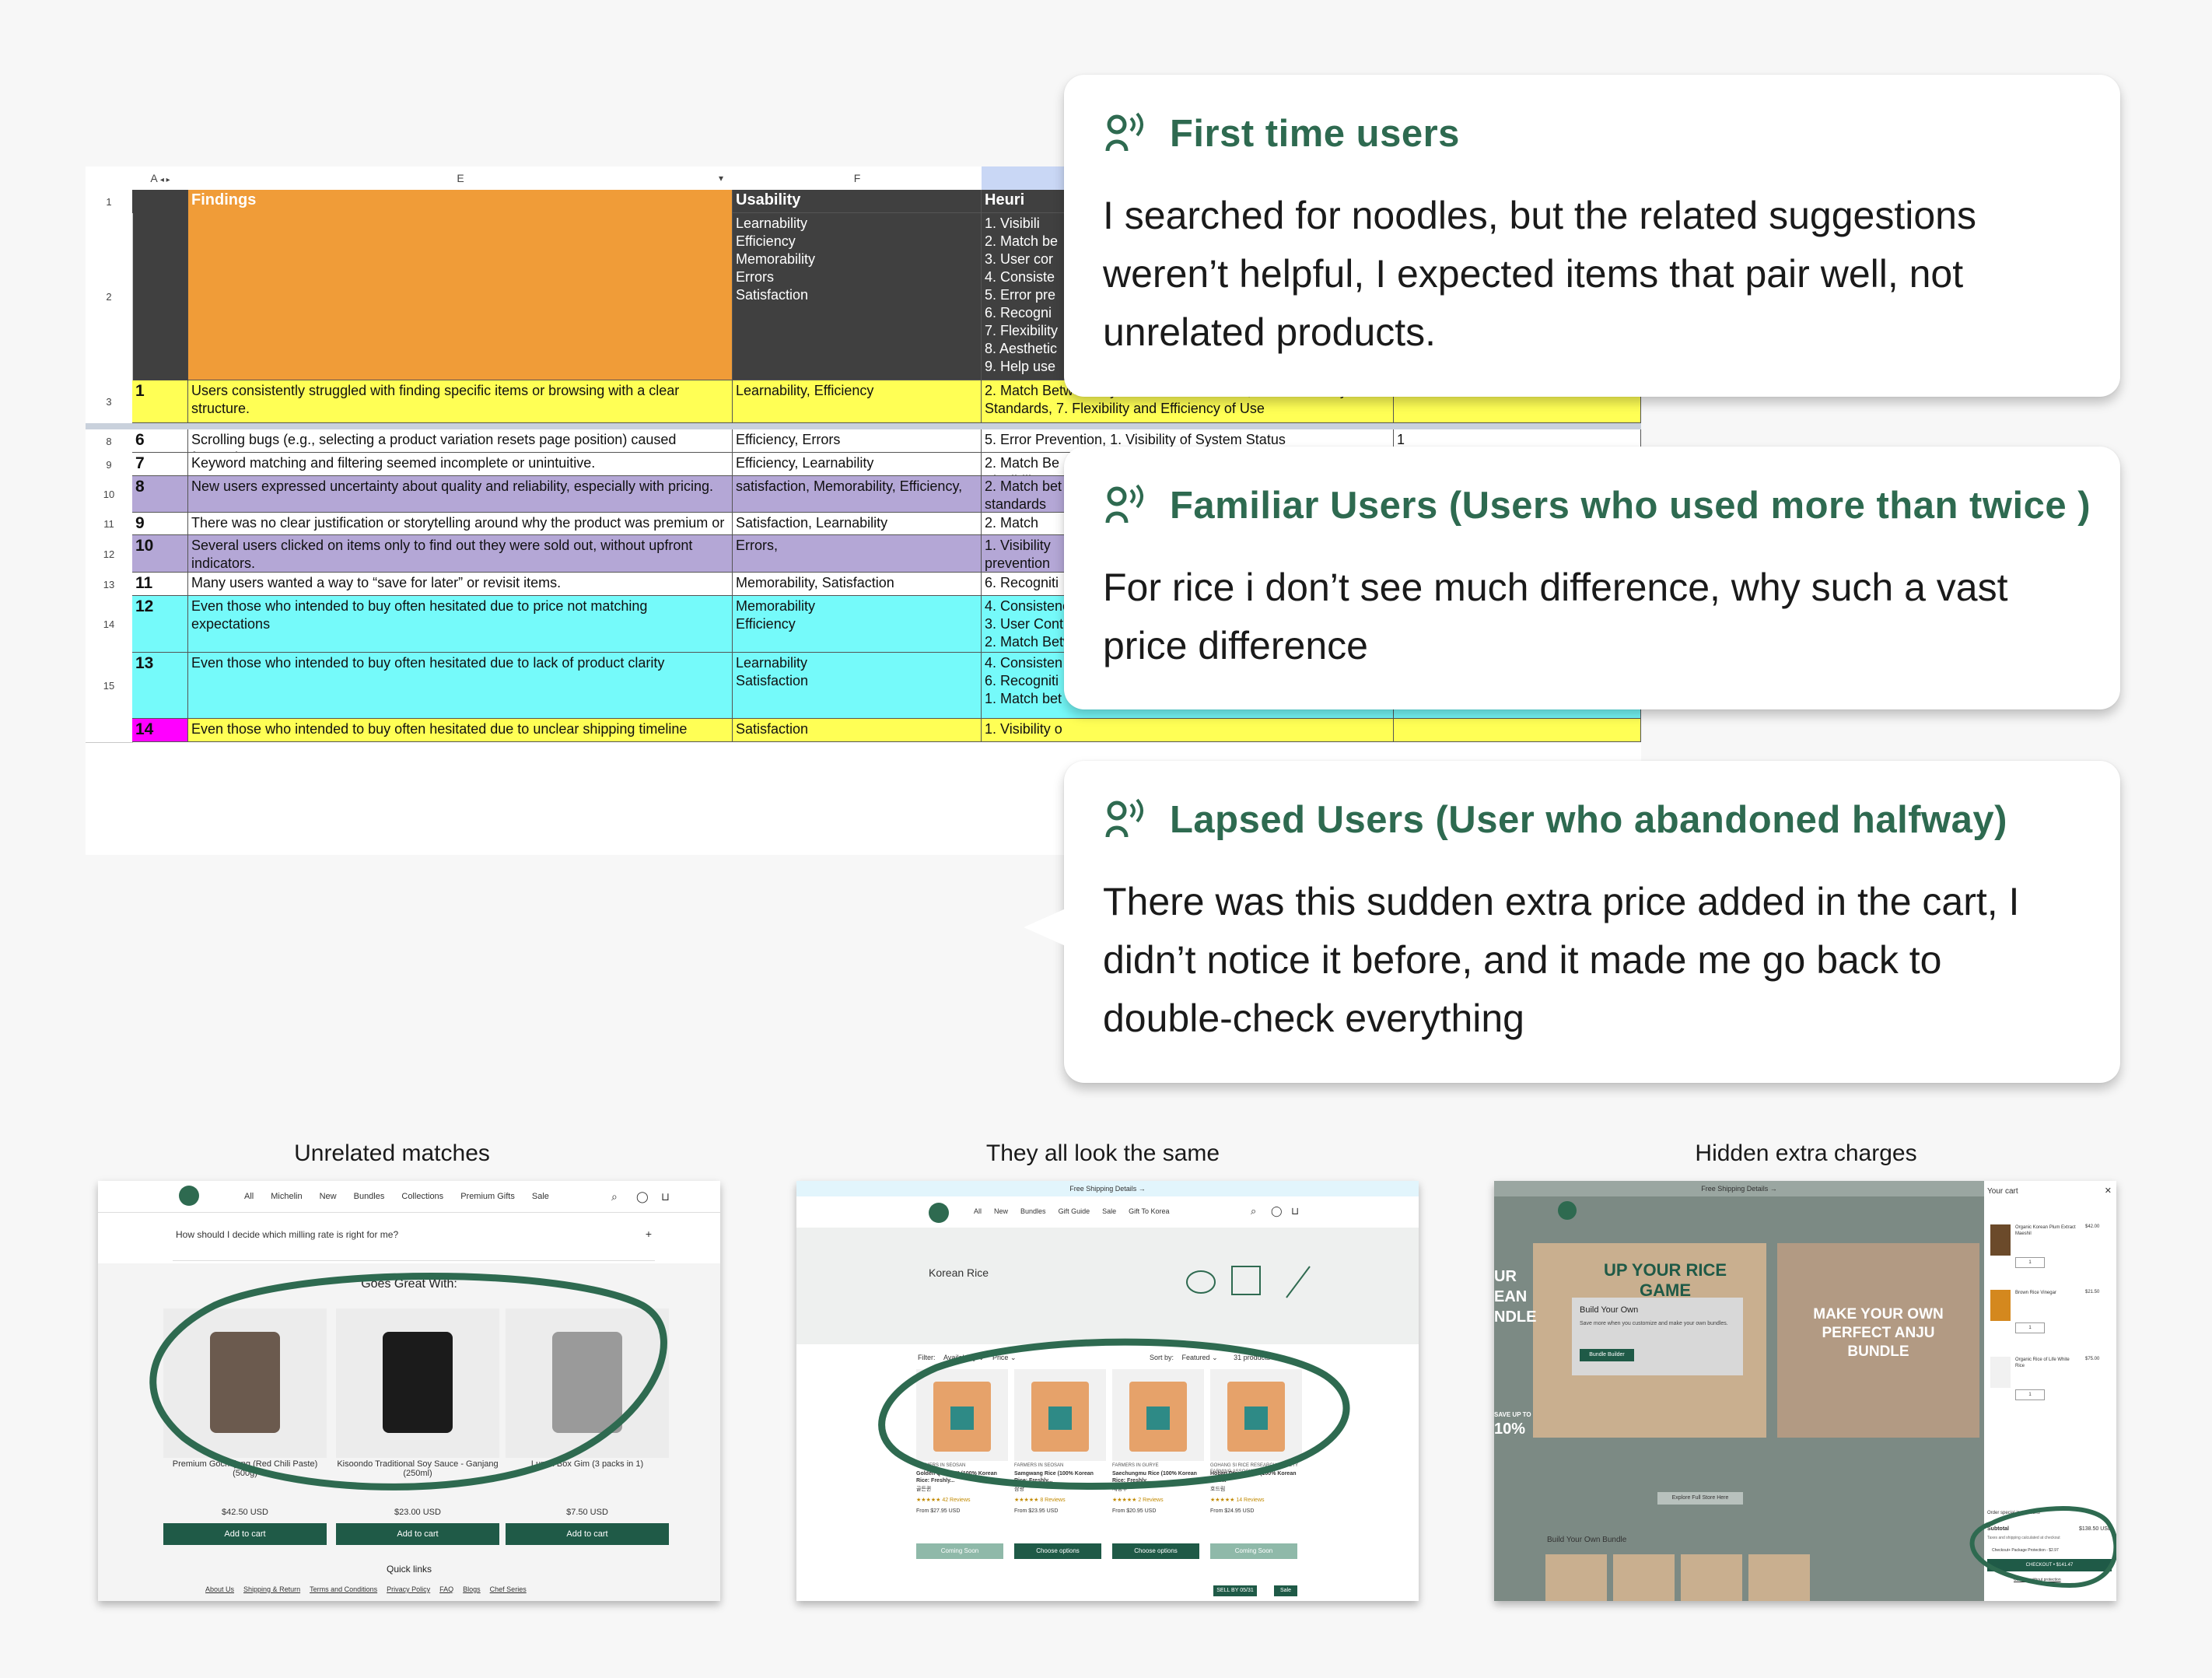 The height and width of the screenshot is (1678, 2212). What do you see at coordinates (857, 464) in the screenshot?
I see `usability-cell: Efficiency, Learnability` at bounding box center [857, 464].